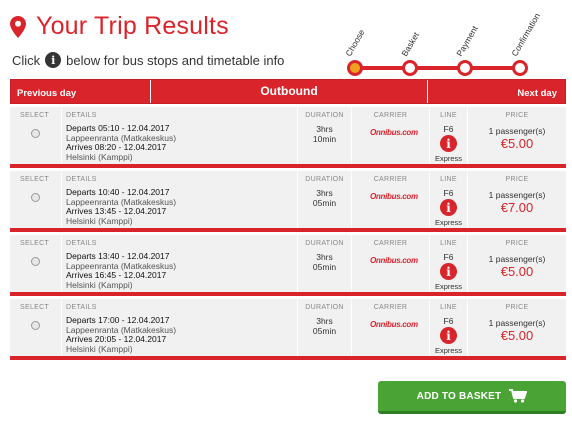 The image size is (572, 429). What do you see at coordinates (132, 26) in the screenshot?
I see `page-title: Your Trip Results` at bounding box center [132, 26].